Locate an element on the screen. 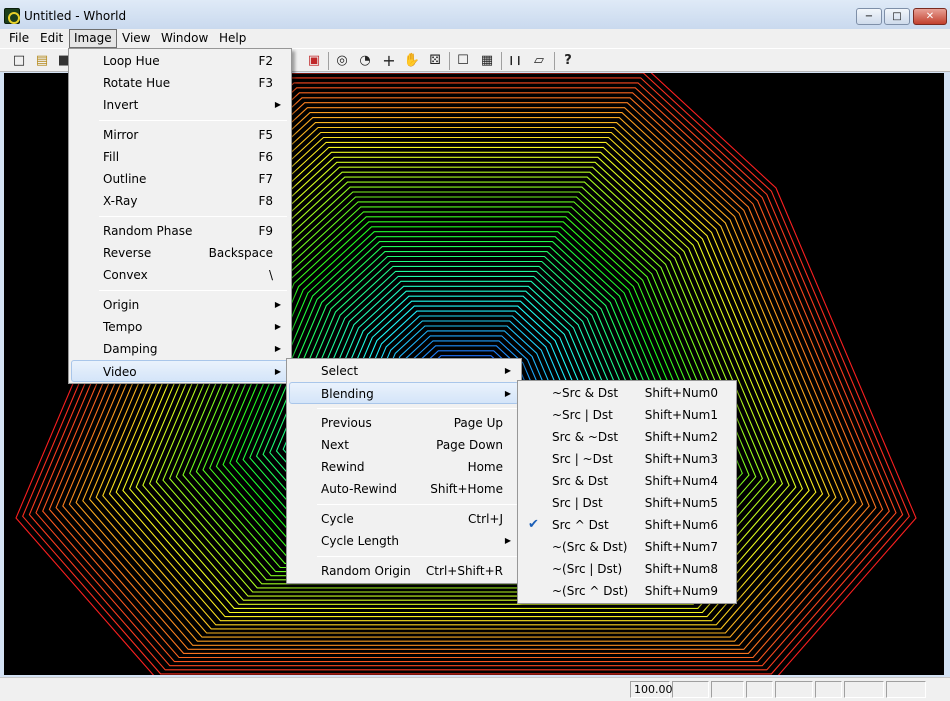 Image resolution: width=950 pixels, height=701 pixels. menu-item-video: Video ▶ is located at coordinates (180, 371).